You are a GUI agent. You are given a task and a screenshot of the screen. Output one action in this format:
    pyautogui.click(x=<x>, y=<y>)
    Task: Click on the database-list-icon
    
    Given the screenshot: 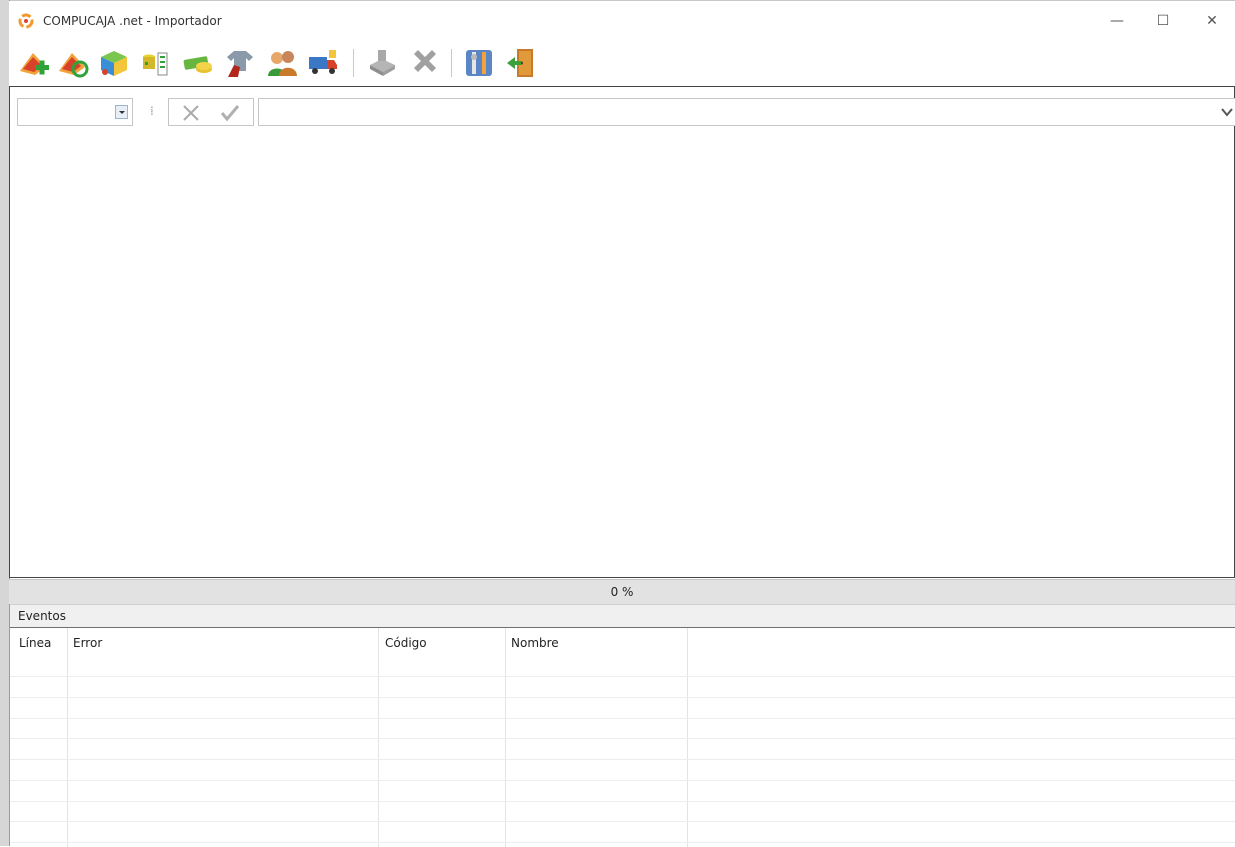 What is the action you would take?
    pyautogui.click(x=155, y=63)
    